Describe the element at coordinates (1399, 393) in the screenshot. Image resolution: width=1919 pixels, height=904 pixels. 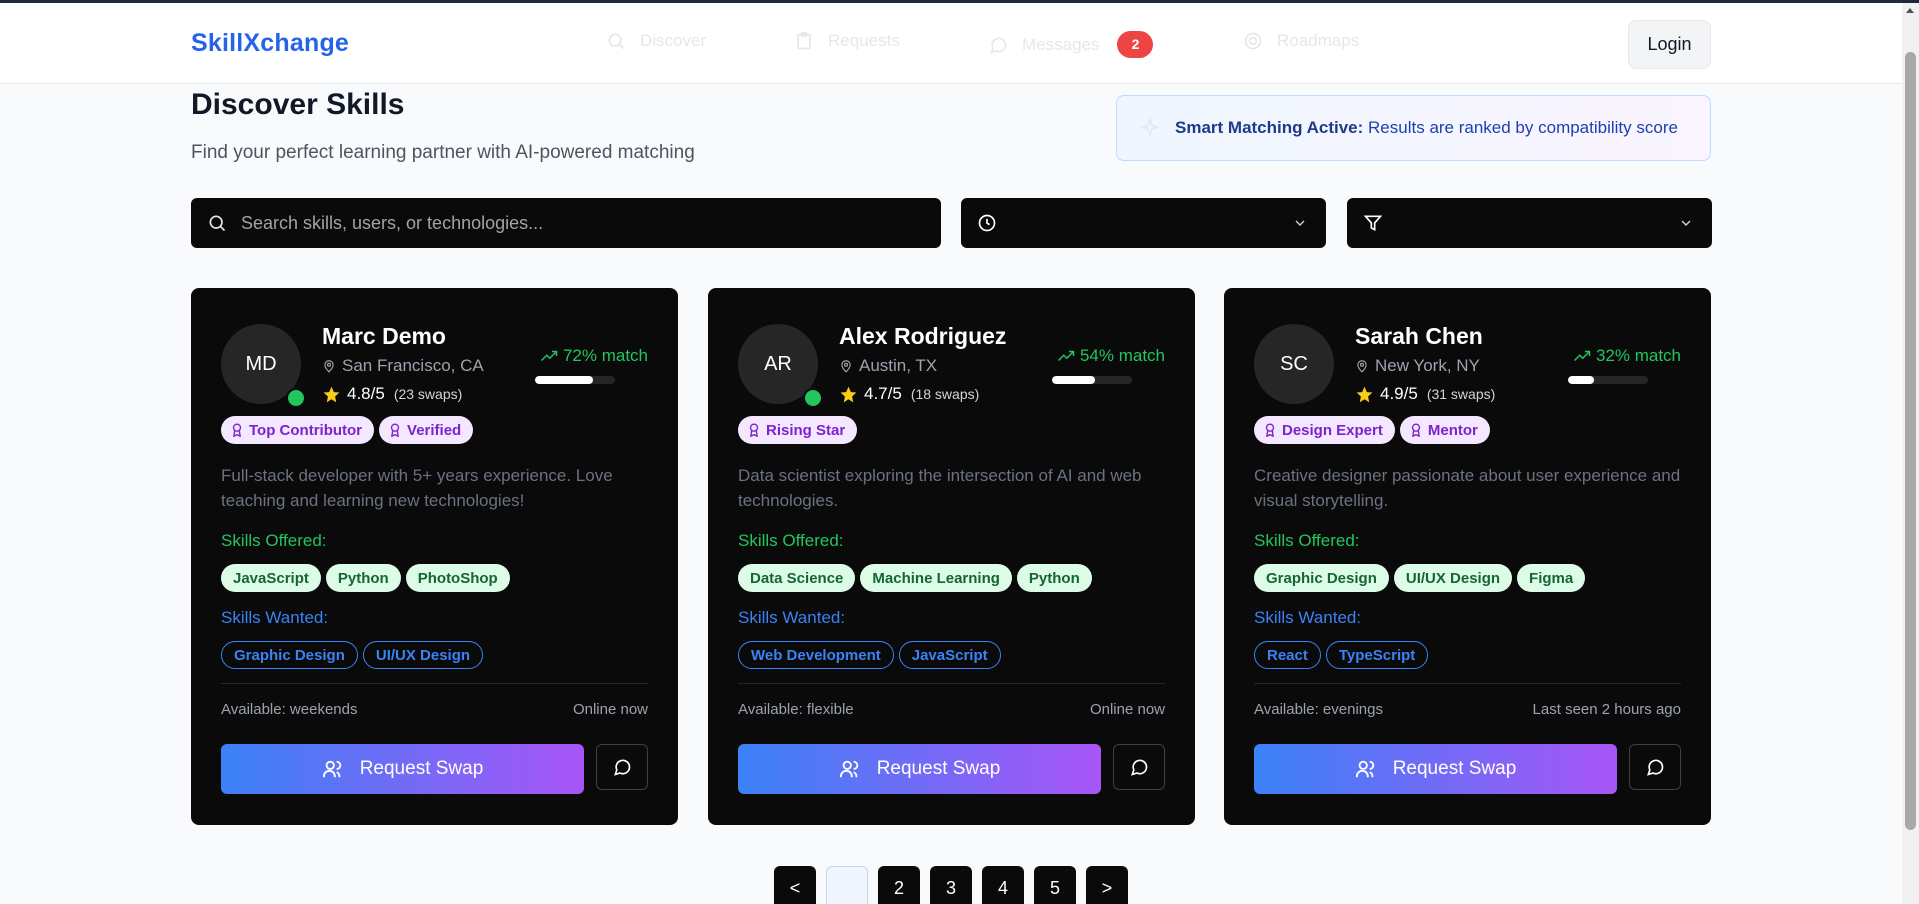
I see `rating-value: 4.9/5` at that location.